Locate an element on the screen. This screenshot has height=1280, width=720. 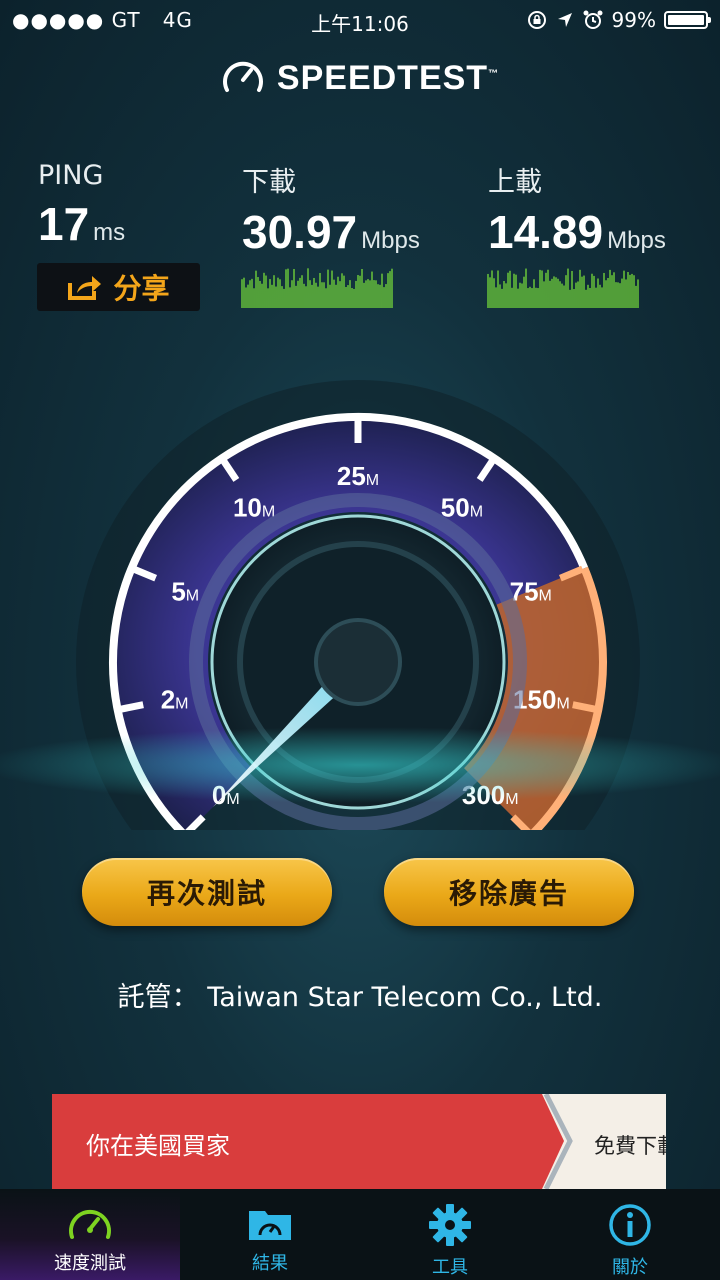
location-icon is located at coordinates (564, 20).